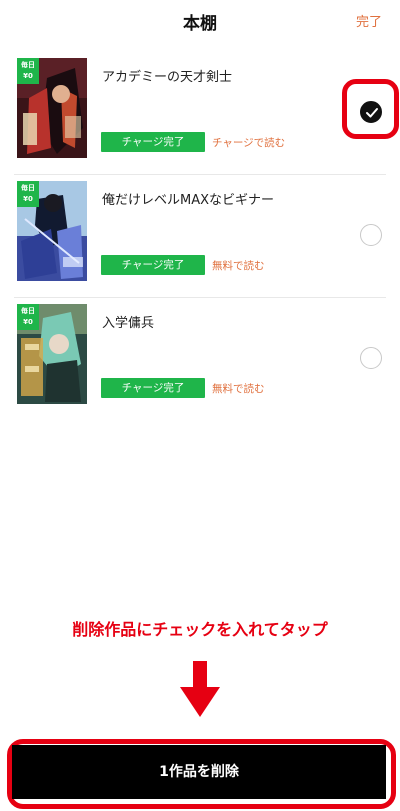 This screenshot has height=811, width=400. I want to click on list-item: 毎日 ¥0 入学傭兵 チャージ完了 無料で読む, so click(200, 358).